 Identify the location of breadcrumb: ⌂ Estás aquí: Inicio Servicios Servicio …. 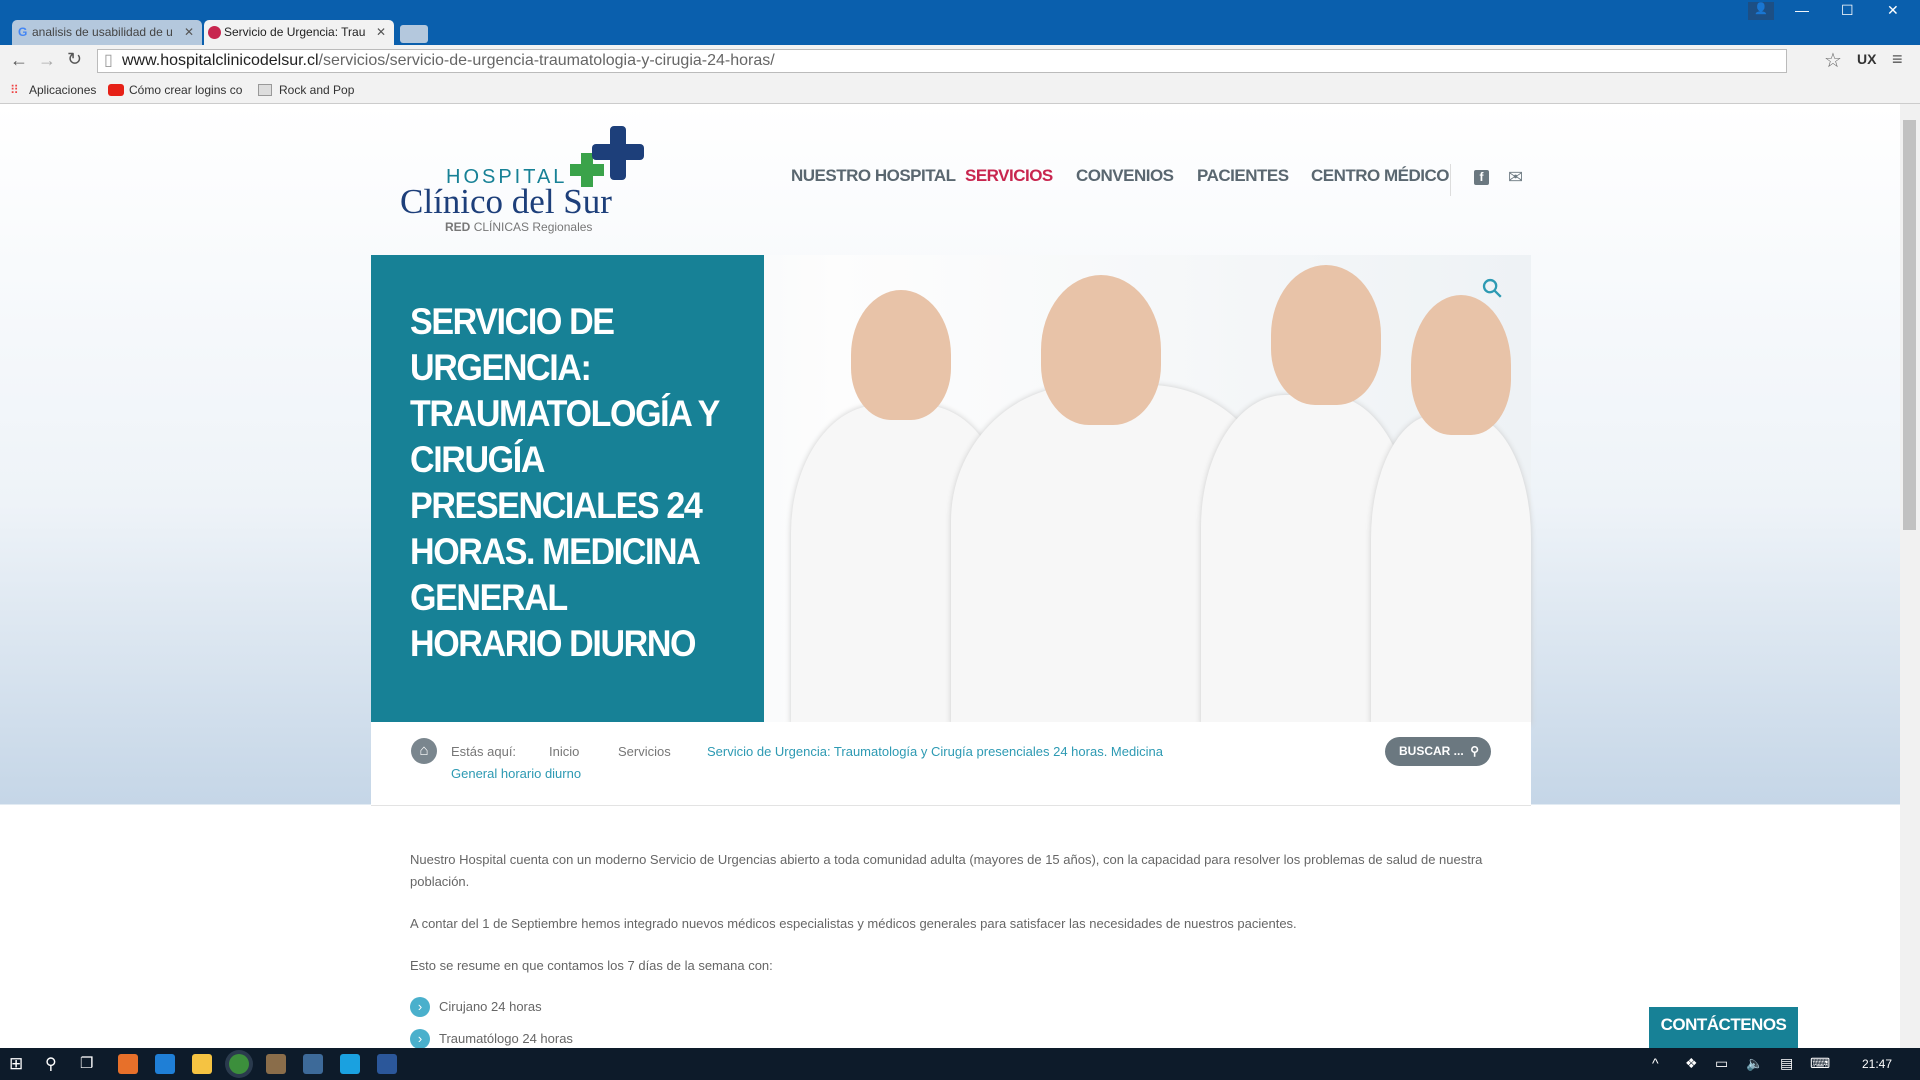
(951, 764).